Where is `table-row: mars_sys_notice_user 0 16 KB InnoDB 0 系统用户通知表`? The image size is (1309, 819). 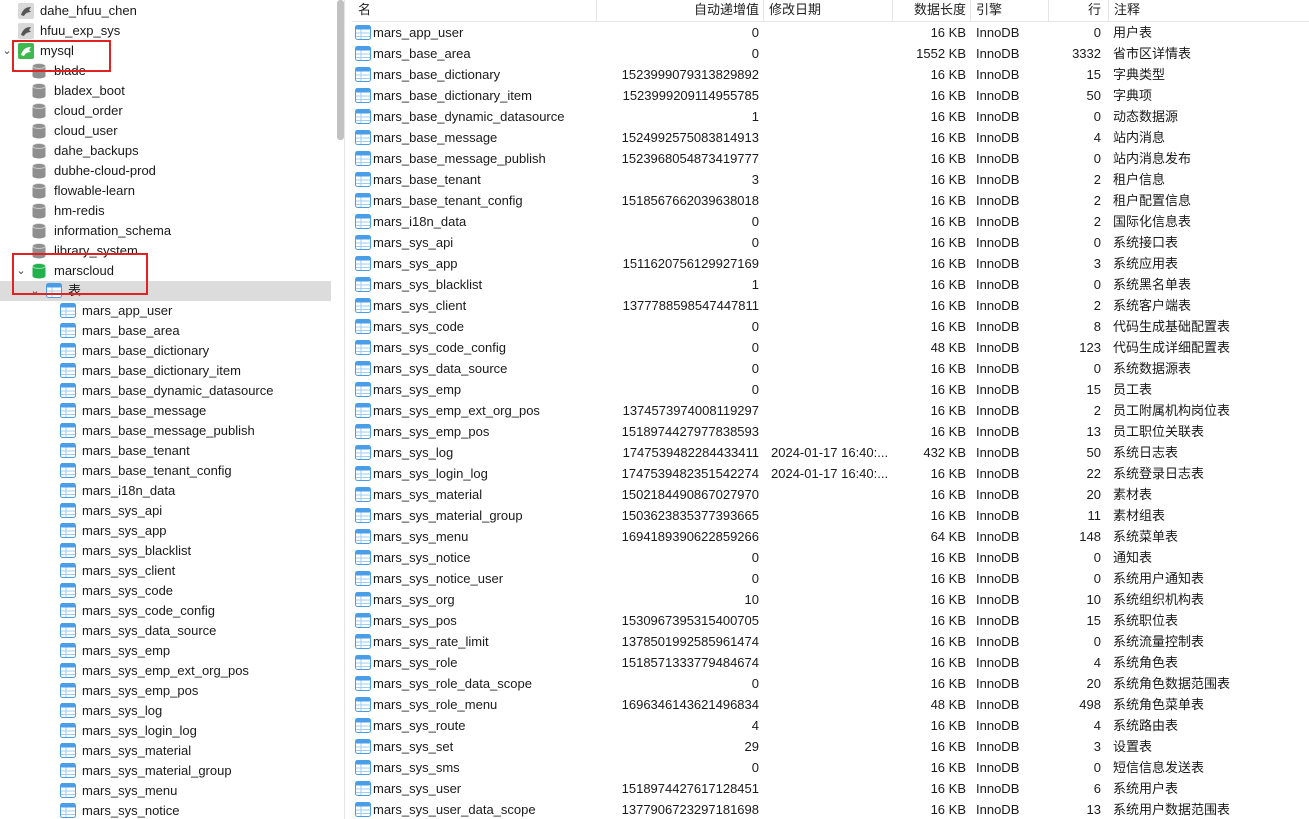 table-row: mars_sys_notice_user 0 16 KB InnoDB 0 系统用户通知表 is located at coordinates (830, 578).